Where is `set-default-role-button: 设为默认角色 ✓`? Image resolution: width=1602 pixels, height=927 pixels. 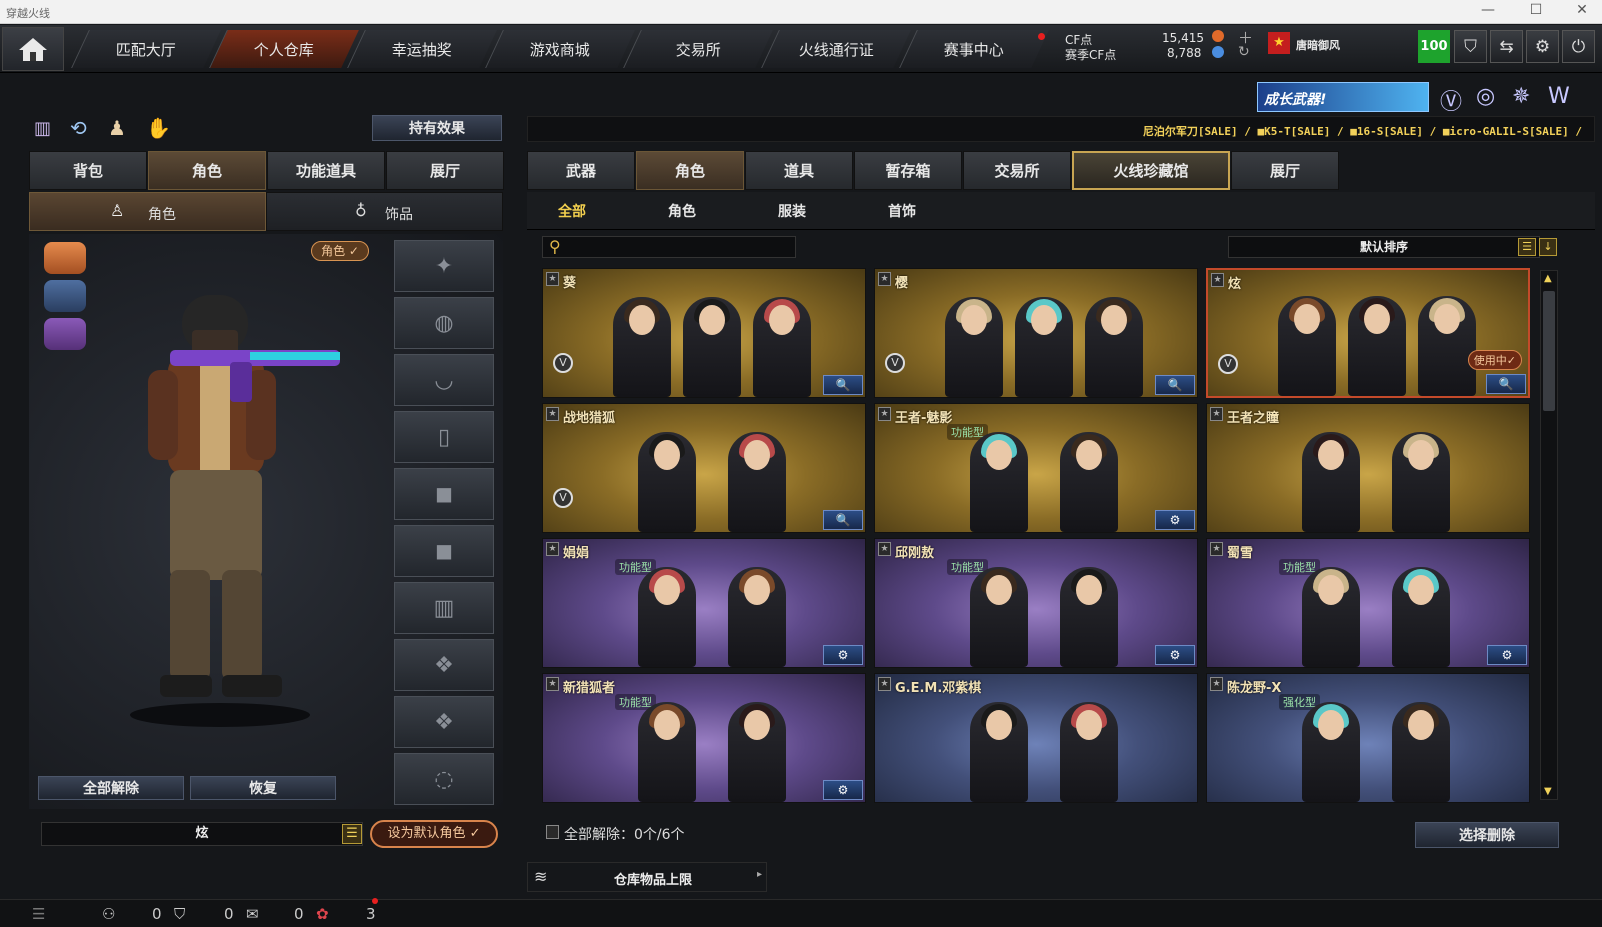
set-default-role-button: 设为默认角色 ✓ is located at coordinates (434, 834).